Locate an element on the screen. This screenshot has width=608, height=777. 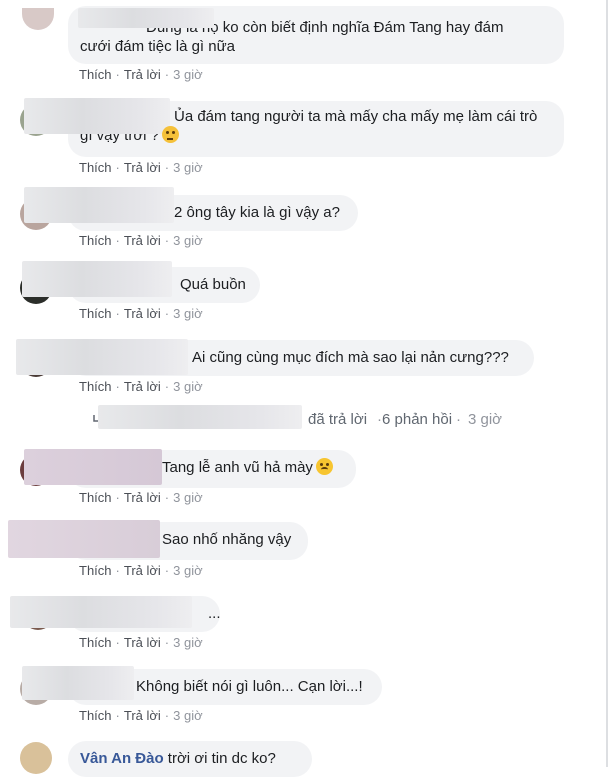
comment-bubble: Không biết nói gì luôn... Cạn lời...! is located at coordinates (202, 685).